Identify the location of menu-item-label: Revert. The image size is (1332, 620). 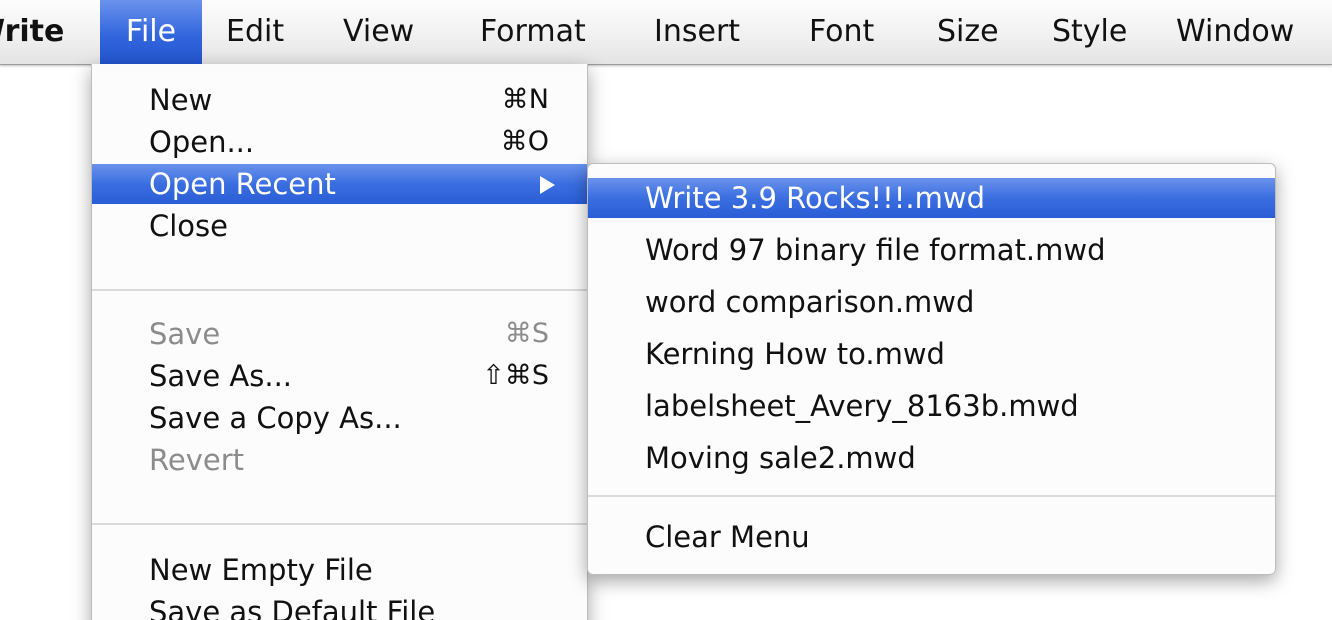
(196, 460).